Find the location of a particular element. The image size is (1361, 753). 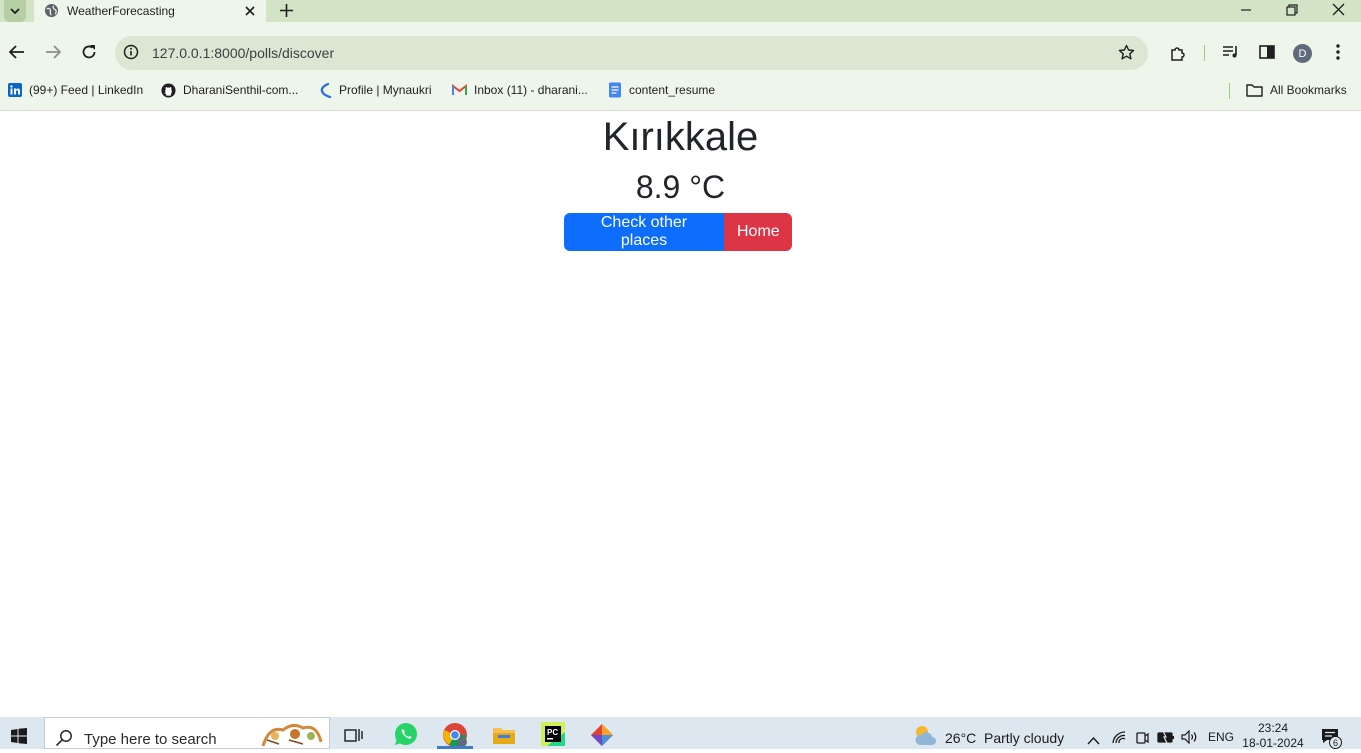

bookmarks-divider is located at coordinates (1229, 91).